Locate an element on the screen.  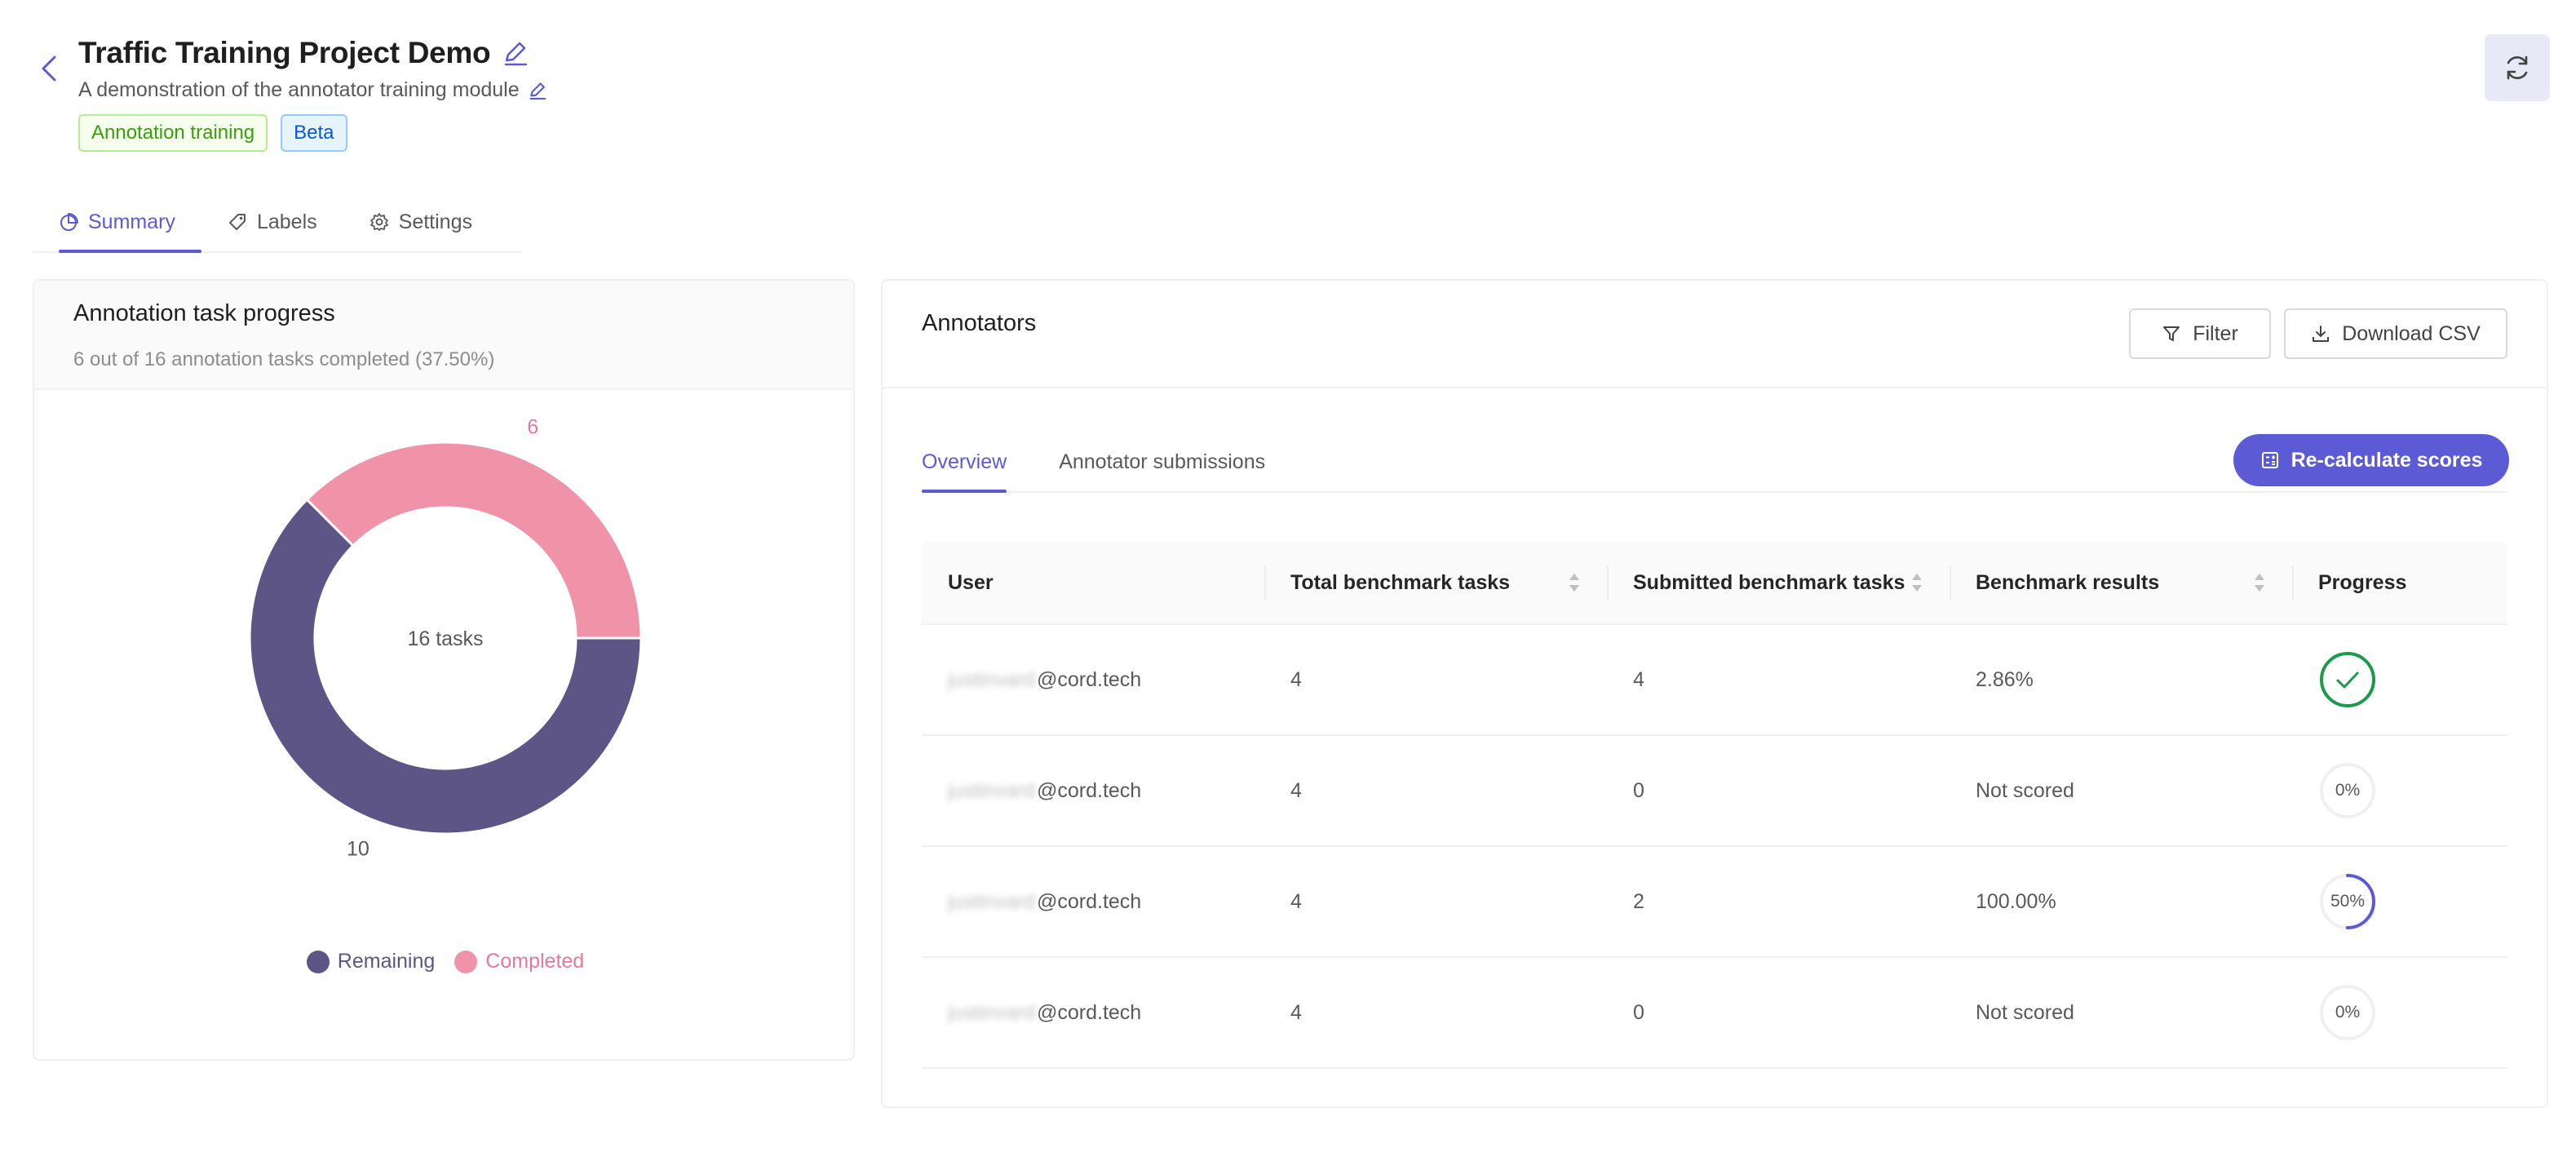
legend-item-completed: Completed is located at coordinates (519, 961).